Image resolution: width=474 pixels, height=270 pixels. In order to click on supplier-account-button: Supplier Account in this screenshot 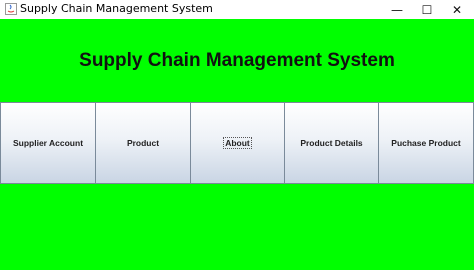, I will do `click(48, 143)`.